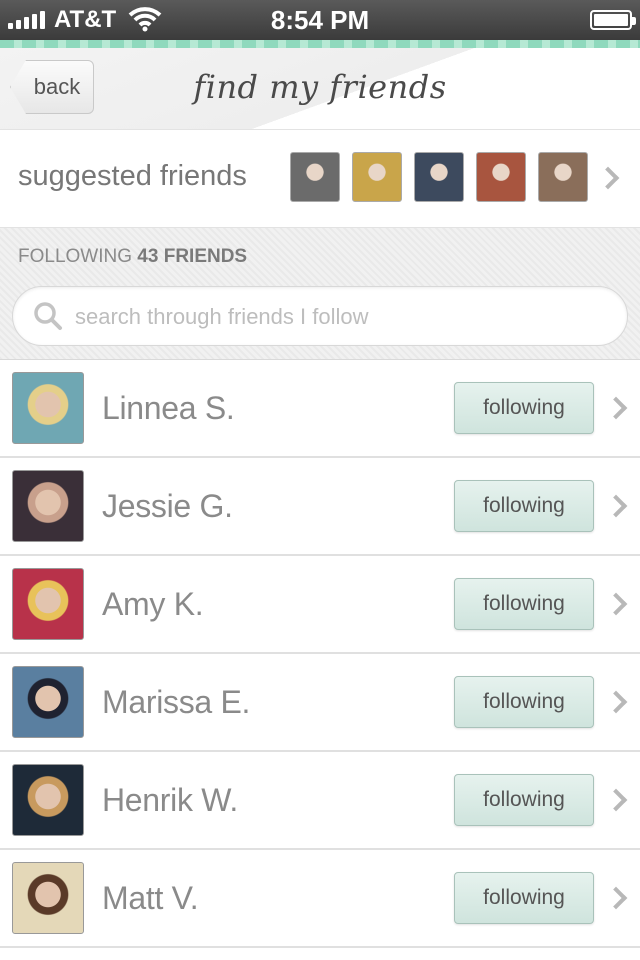 The height and width of the screenshot is (960, 640). I want to click on status-time: 8:54 PM, so click(320, 20).